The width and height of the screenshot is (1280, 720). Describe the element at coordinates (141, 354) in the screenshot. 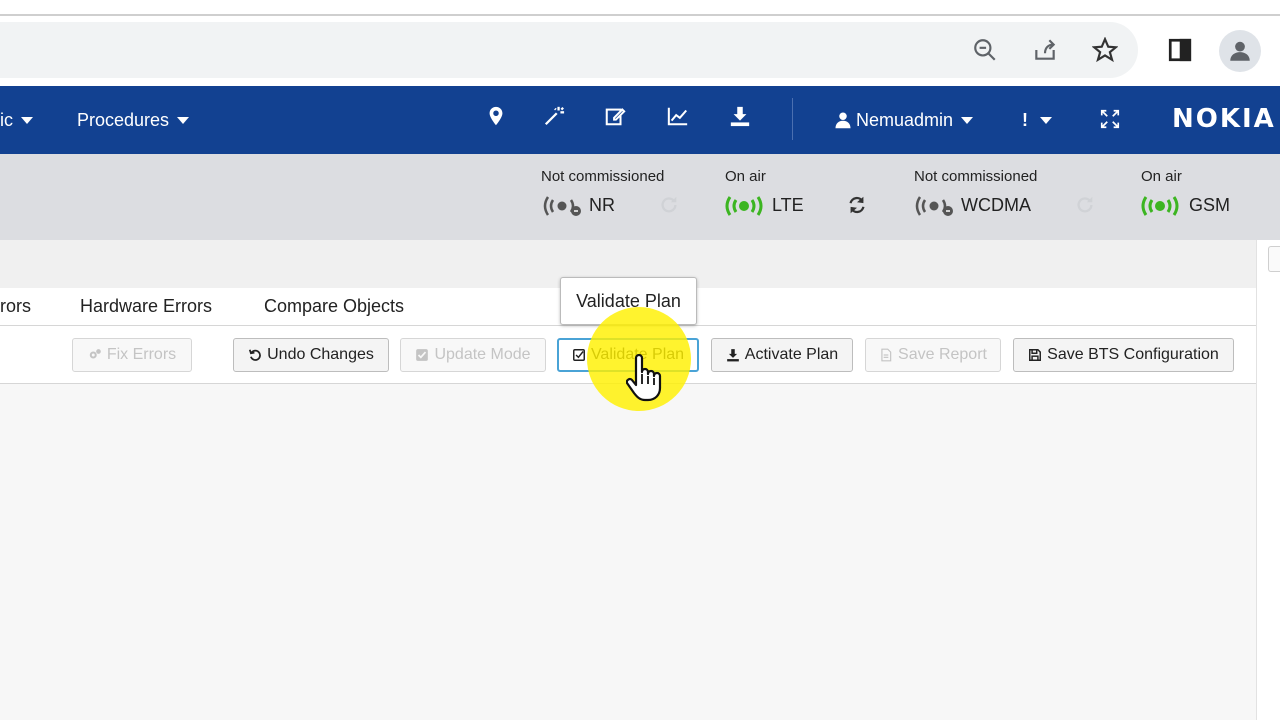

I see `fix-errors-label: Fix Errors` at that location.